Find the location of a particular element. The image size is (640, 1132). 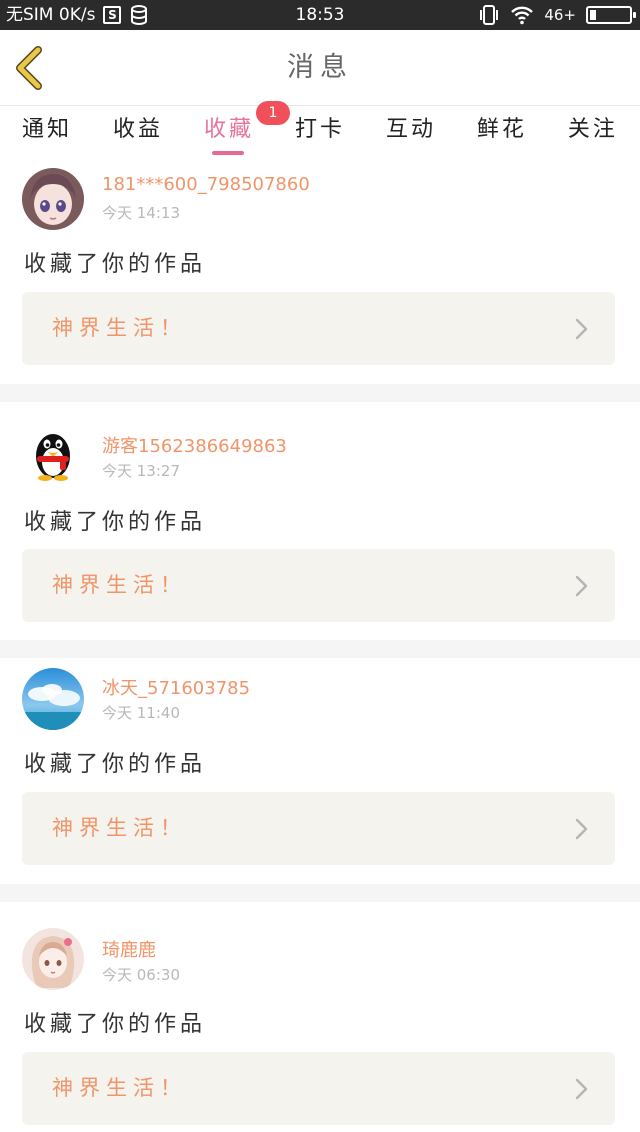

tab-label: 鲜花 is located at coordinates (501, 129).